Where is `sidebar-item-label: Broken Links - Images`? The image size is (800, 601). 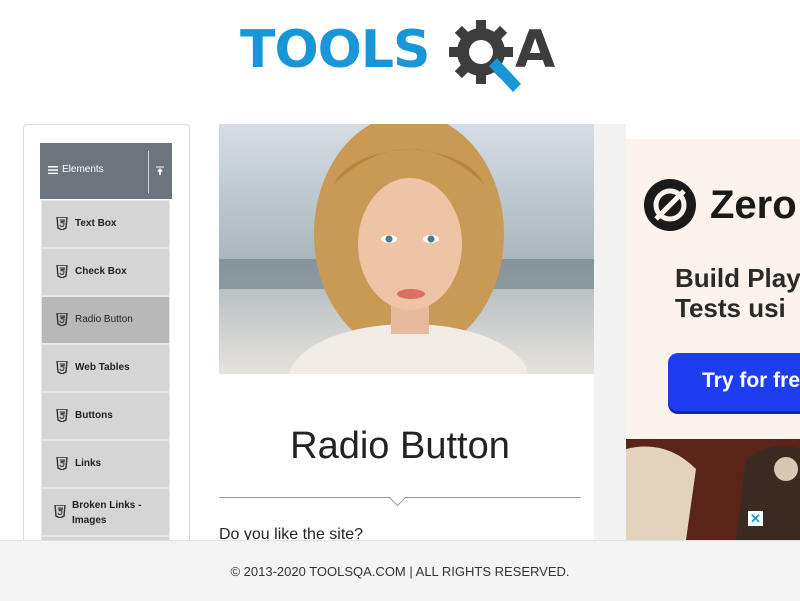 sidebar-item-label: Broken Links - Images is located at coordinates (107, 513).